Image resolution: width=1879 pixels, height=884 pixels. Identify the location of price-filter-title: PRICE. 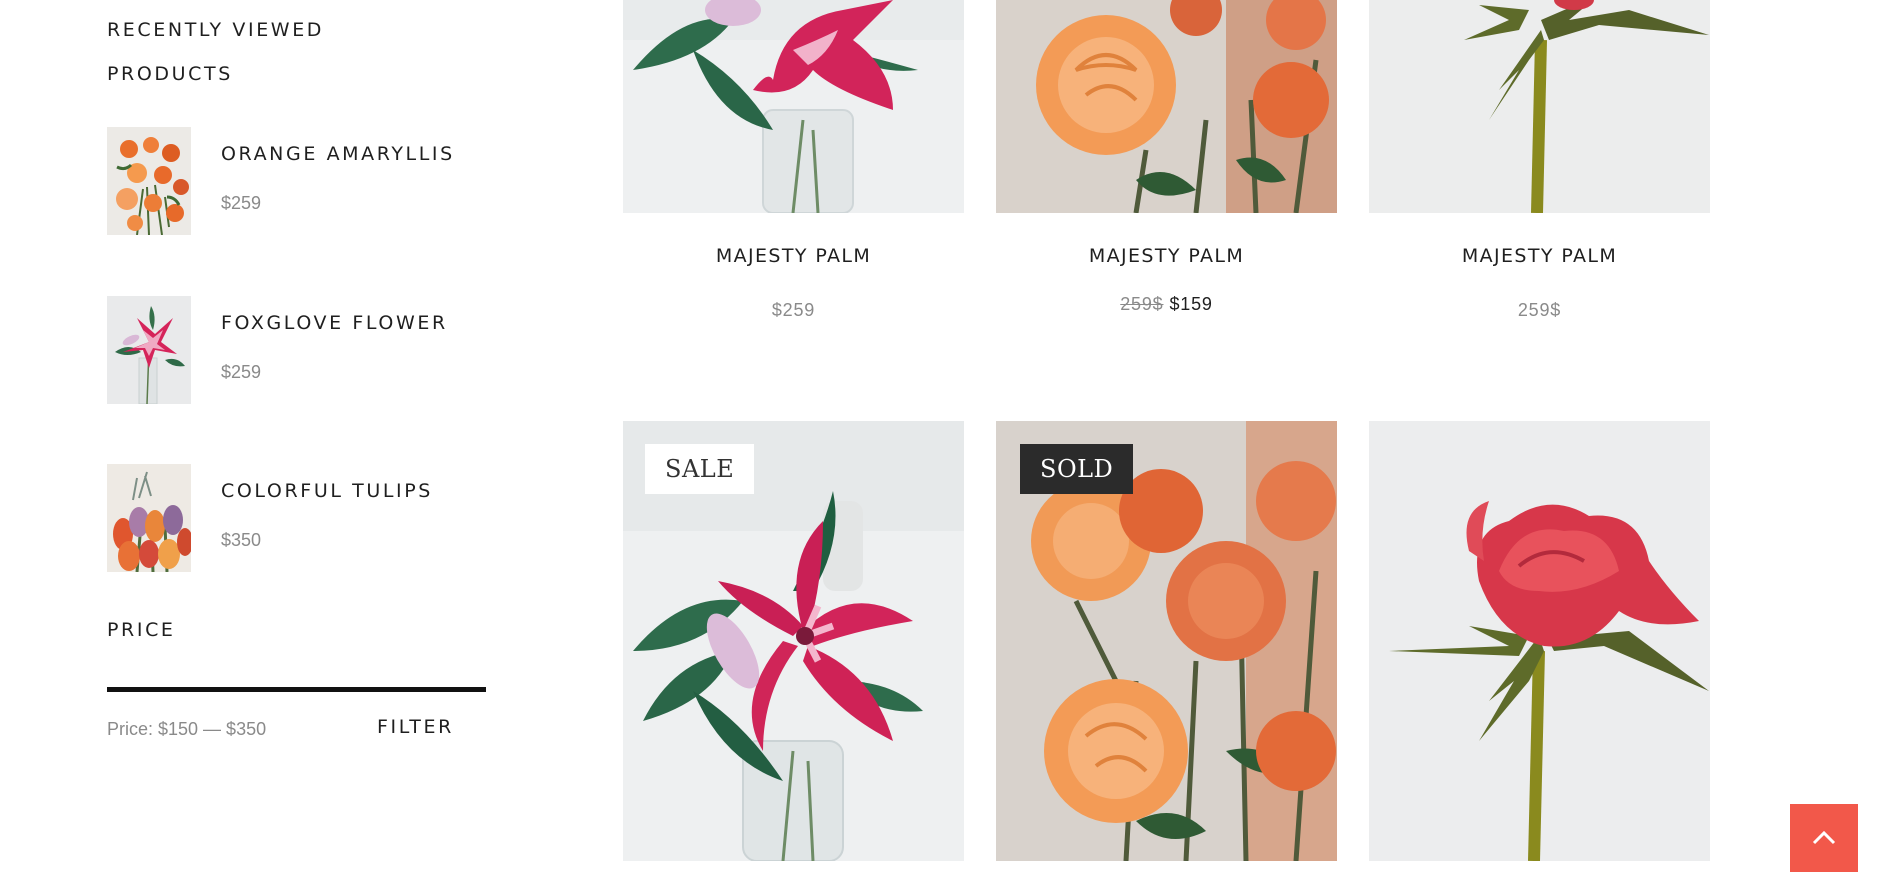
(141, 630).